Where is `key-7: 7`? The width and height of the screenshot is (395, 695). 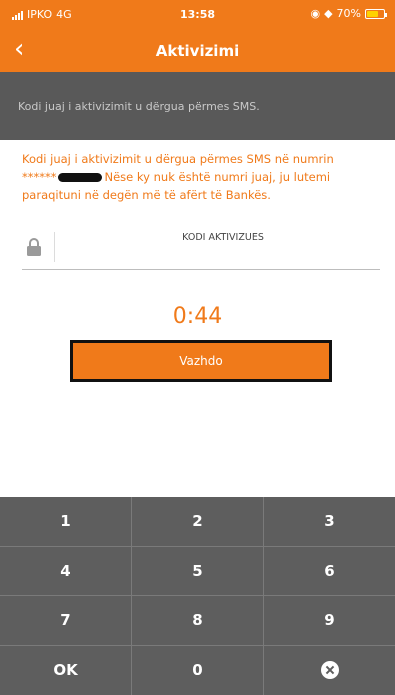 key-7: 7 is located at coordinates (66, 621).